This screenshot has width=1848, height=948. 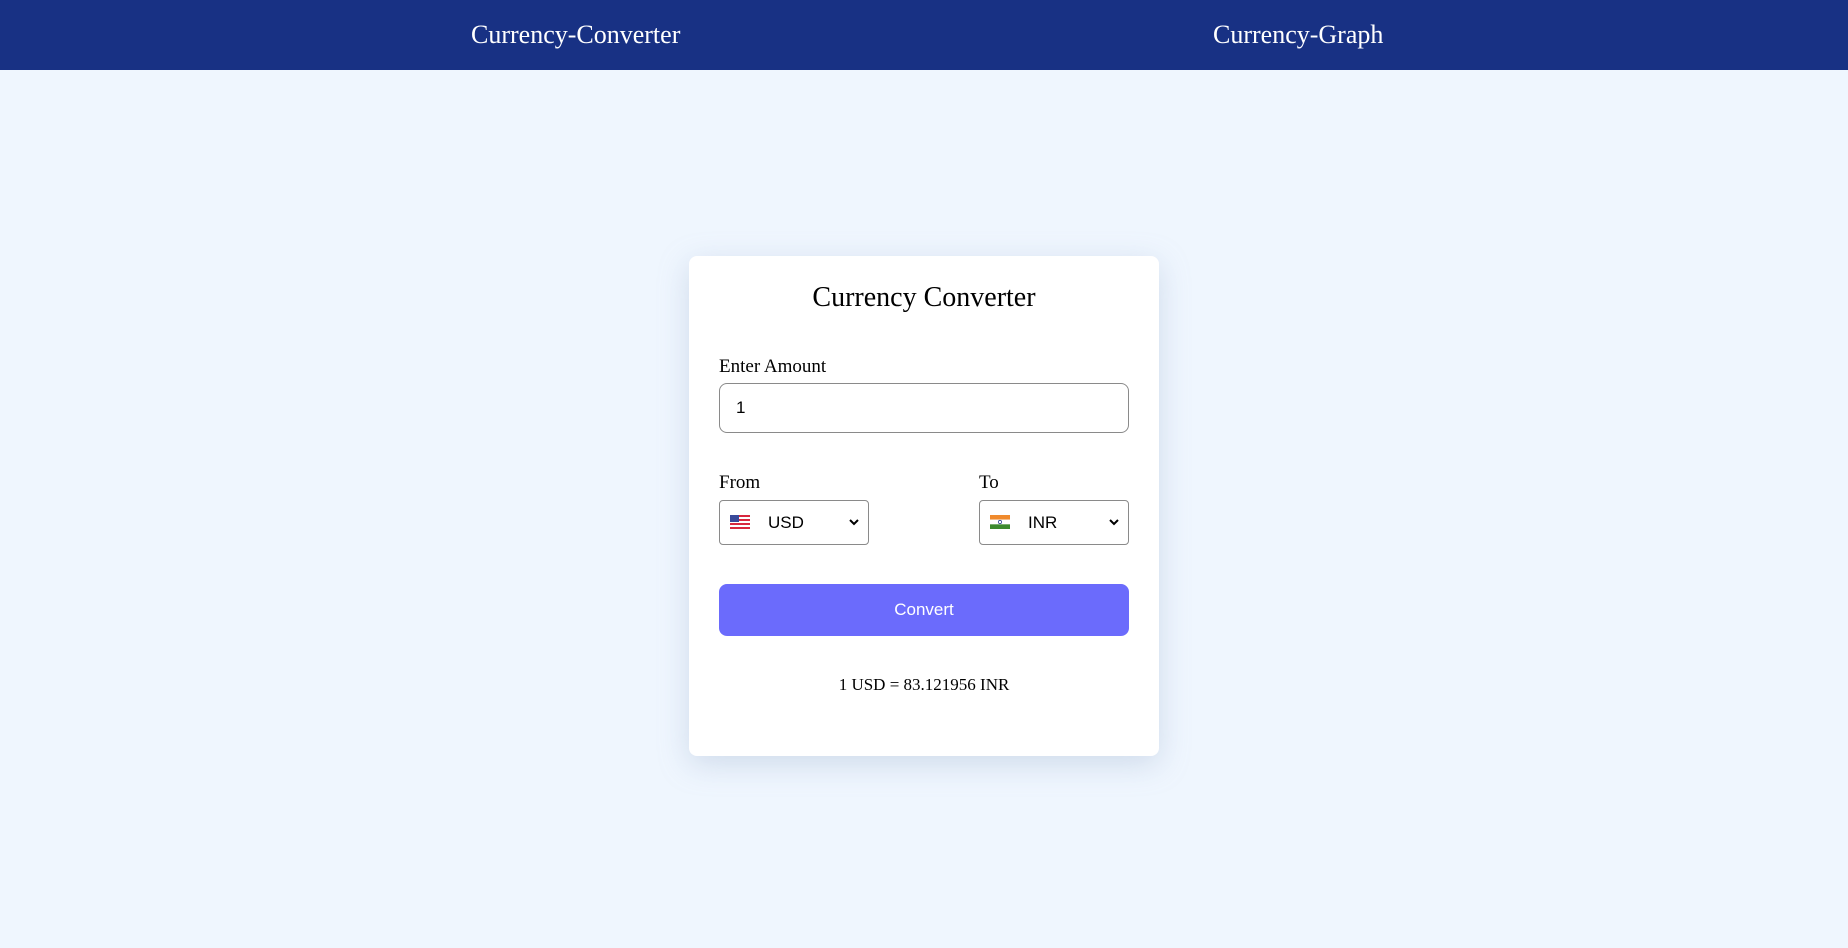 What do you see at coordinates (924, 684) in the screenshot?
I see `conversion-result: 1 USD = 83.121956 INR` at bounding box center [924, 684].